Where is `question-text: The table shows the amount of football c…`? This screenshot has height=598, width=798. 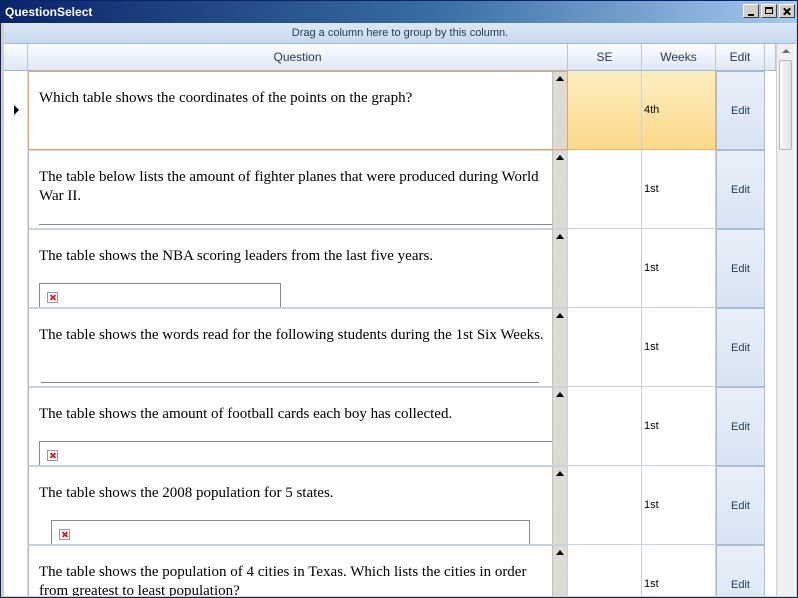 question-text: The table shows the amount of football c… is located at coordinates (246, 414).